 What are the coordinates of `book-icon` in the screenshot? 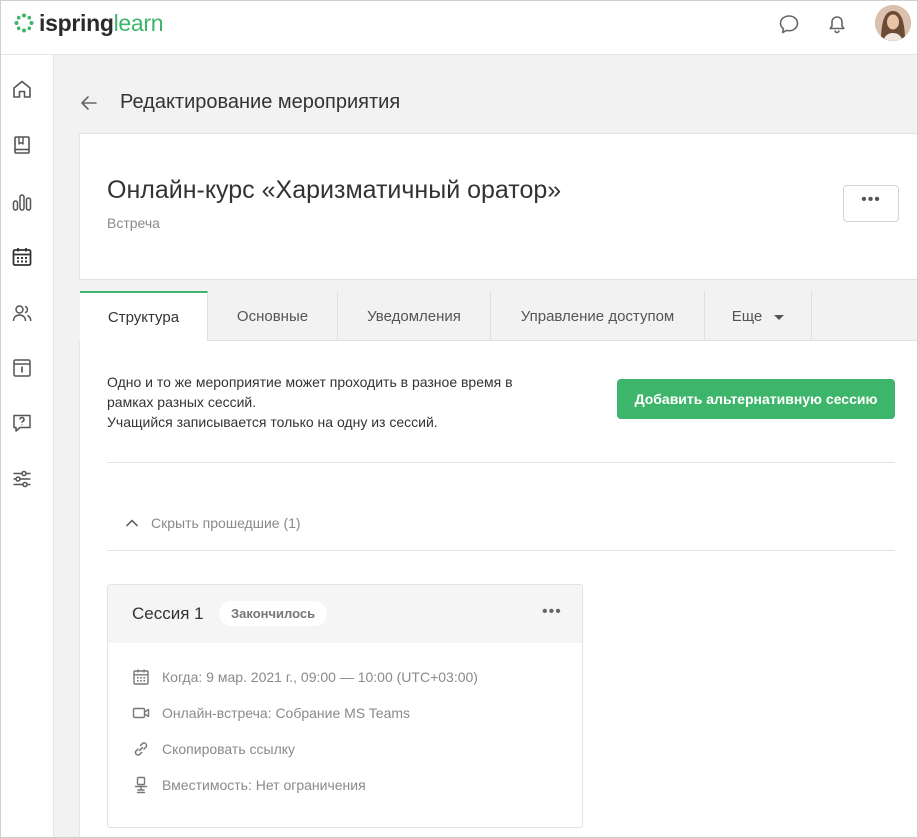 It's located at (22, 145).